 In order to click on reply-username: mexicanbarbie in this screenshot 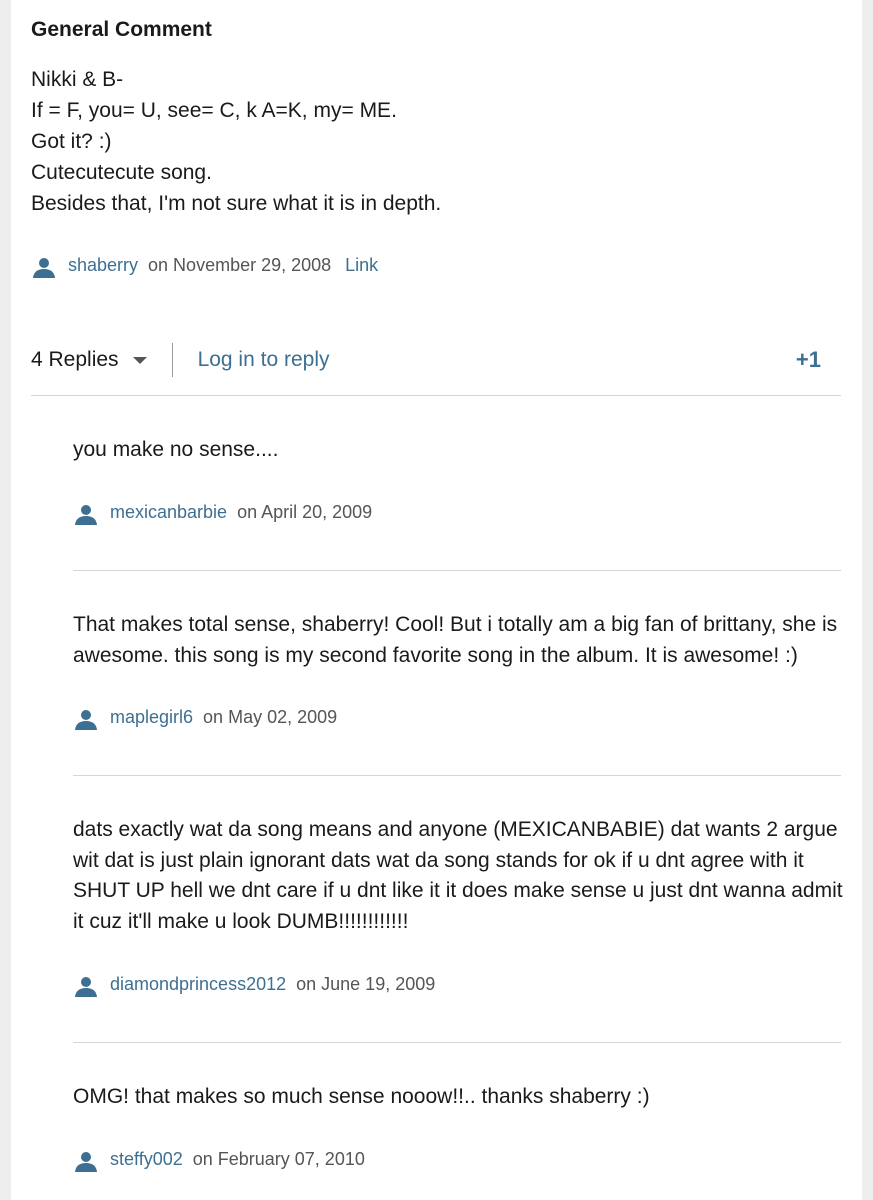, I will do `click(168, 512)`.